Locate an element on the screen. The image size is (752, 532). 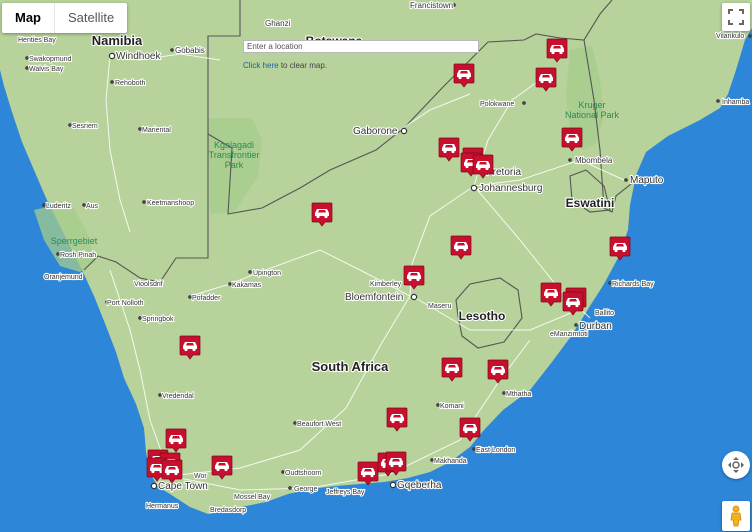
city-dot-george is located at coordinates (290, 488).